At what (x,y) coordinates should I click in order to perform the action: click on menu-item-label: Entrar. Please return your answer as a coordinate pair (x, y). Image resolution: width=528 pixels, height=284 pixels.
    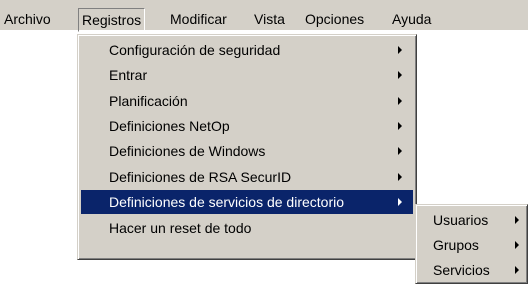
    Looking at the image, I should click on (128, 75).